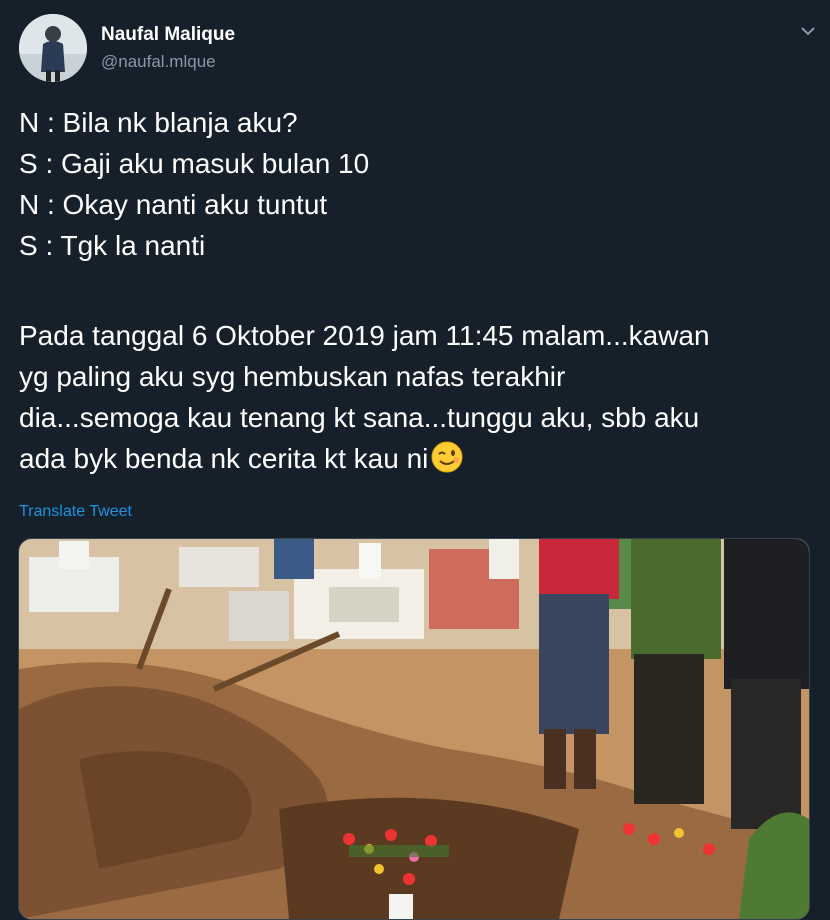  What do you see at coordinates (194, 163) in the screenshot?
I see `tweet-line: S : Gaji aku masuk bulan 10` at bounding box center [194, 163].